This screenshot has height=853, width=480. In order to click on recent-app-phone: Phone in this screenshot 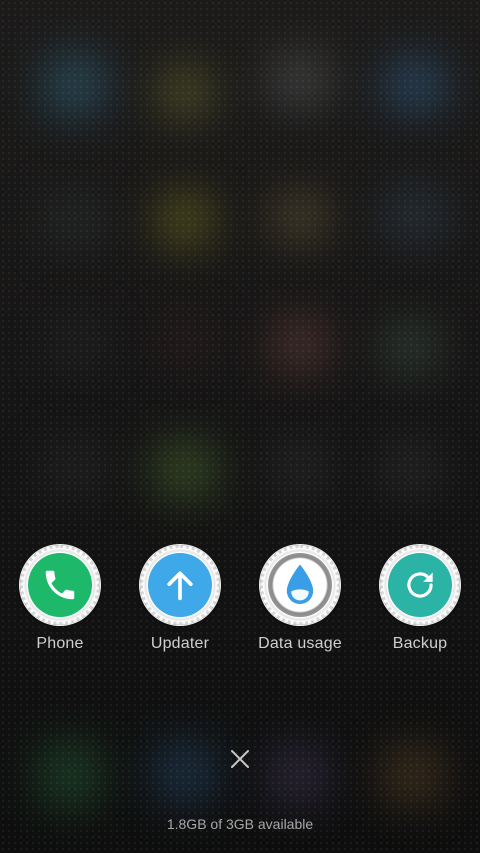, I will do `click(60, 605)`.